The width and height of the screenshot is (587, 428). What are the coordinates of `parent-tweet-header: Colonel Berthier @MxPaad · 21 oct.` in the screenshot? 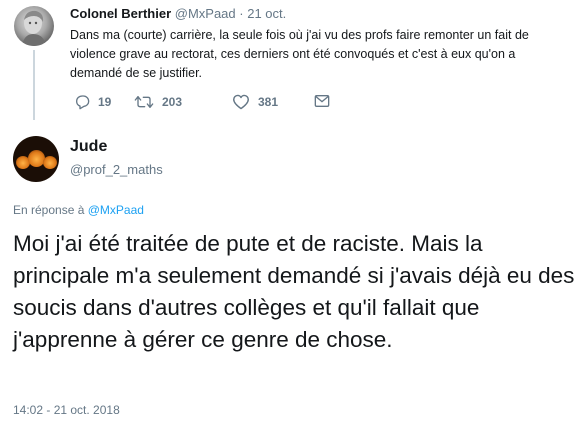 It's located at (178, 13).